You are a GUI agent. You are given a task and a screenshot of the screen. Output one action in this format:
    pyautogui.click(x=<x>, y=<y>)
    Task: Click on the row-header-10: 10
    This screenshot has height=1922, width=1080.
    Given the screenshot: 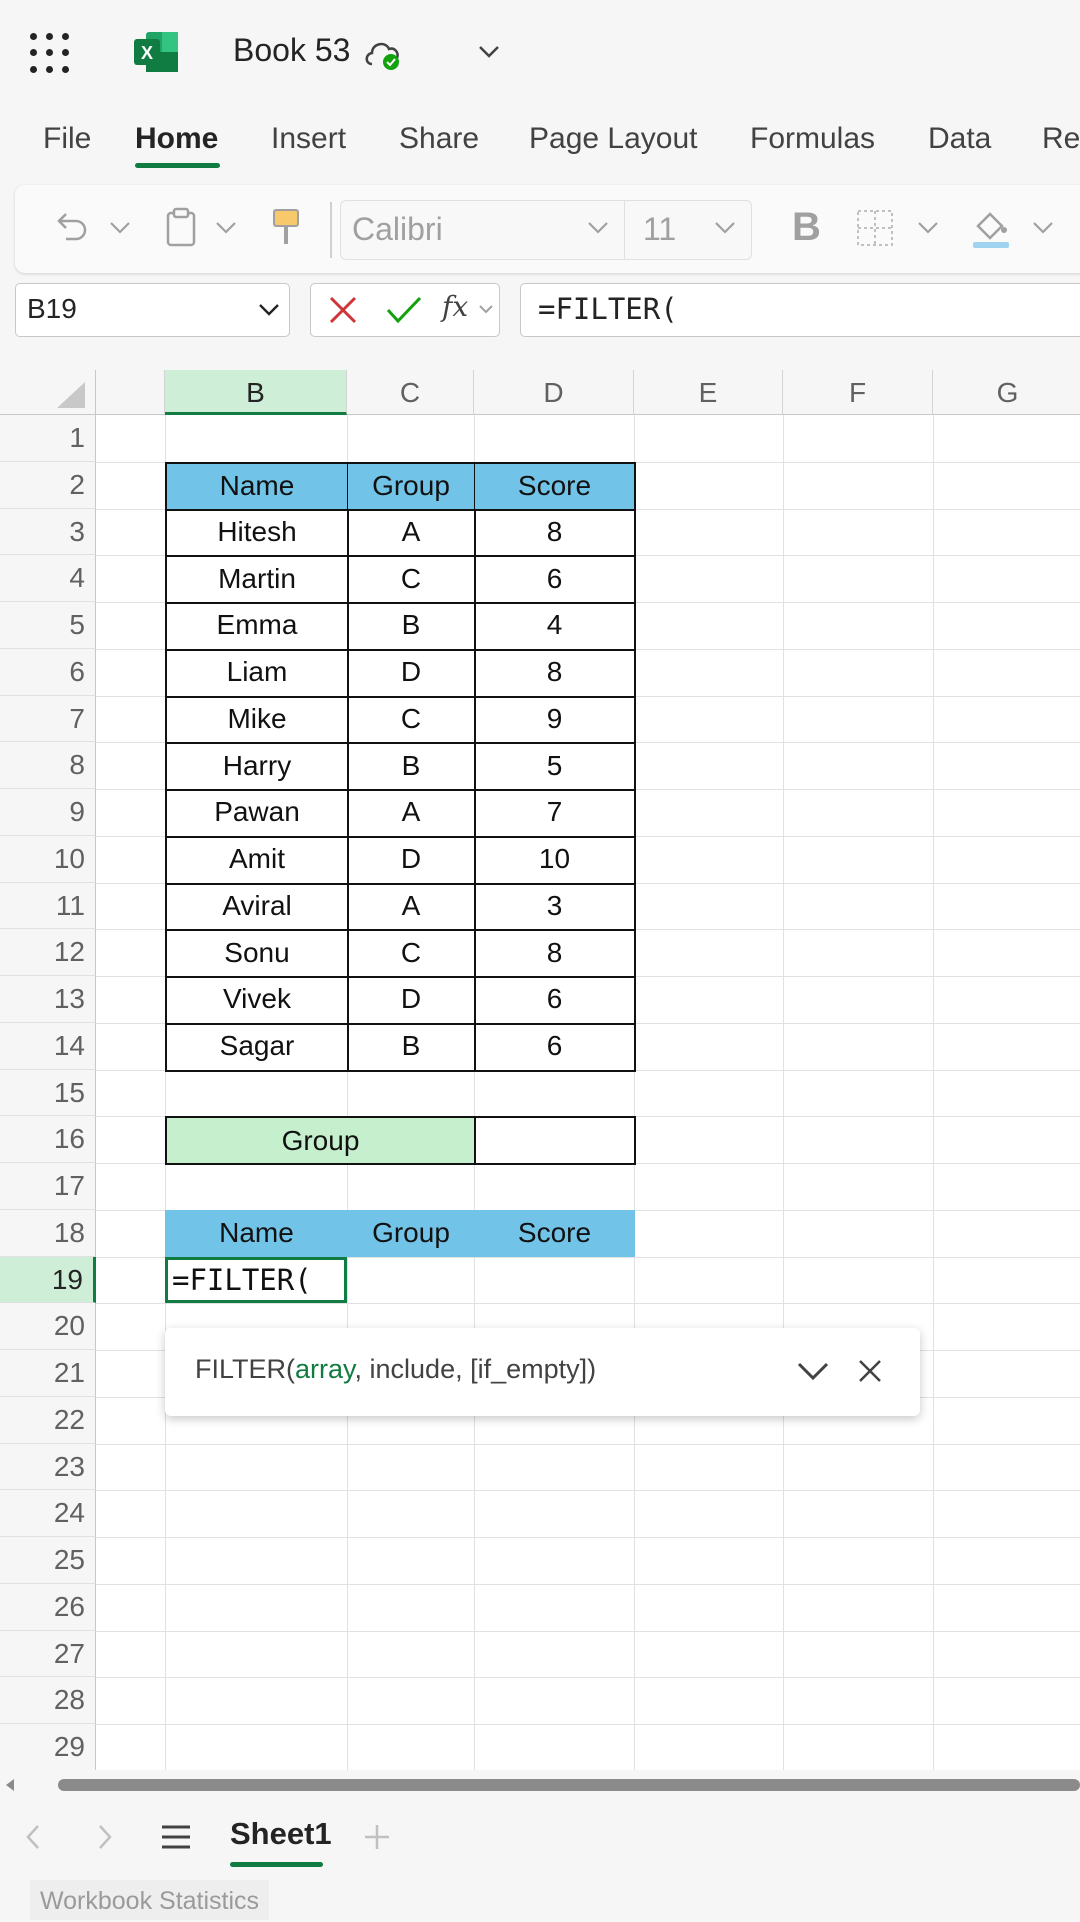 What is the action you would take?
    pyautogui.click(x=48, y=859)
    